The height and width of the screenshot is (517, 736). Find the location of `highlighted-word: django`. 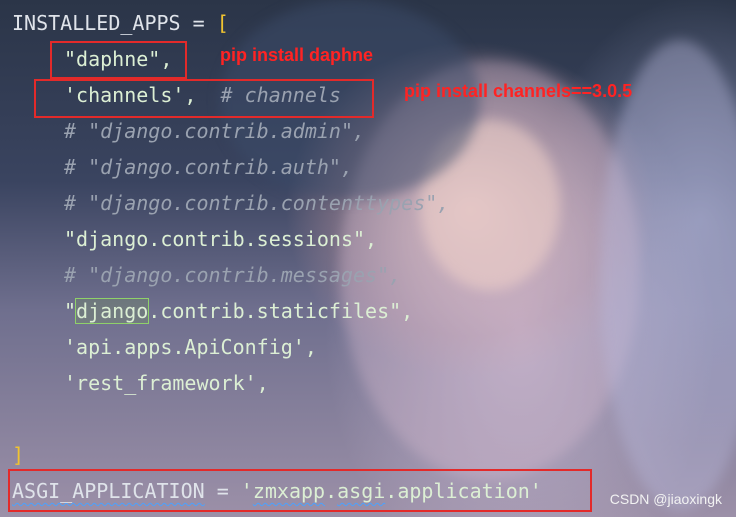

highlighted-word: django is located at coordinates (112, 311).